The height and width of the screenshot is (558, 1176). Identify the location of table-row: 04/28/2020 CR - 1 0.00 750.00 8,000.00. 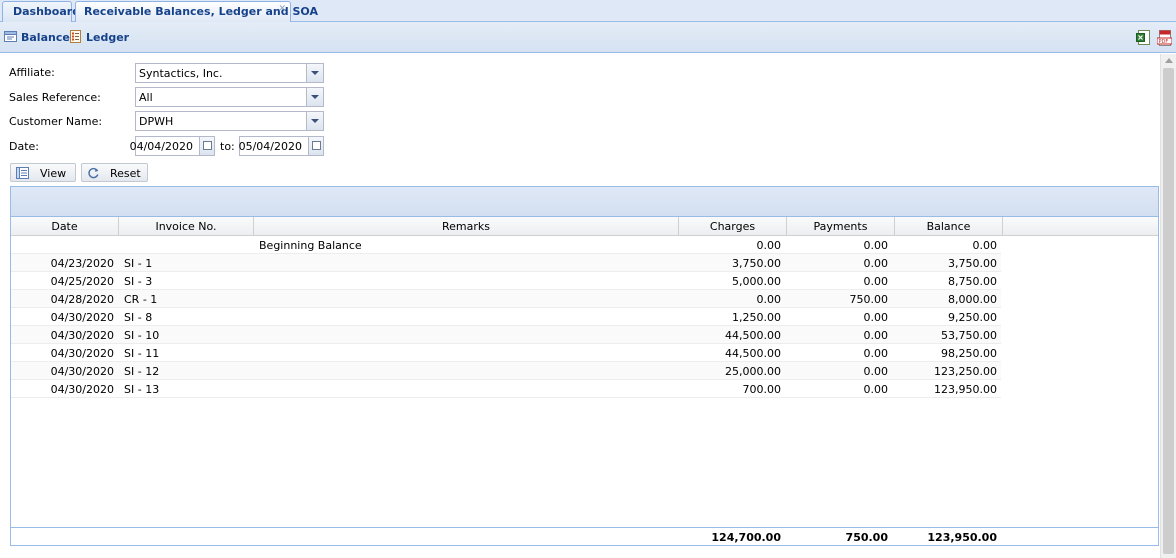
(506, 299).